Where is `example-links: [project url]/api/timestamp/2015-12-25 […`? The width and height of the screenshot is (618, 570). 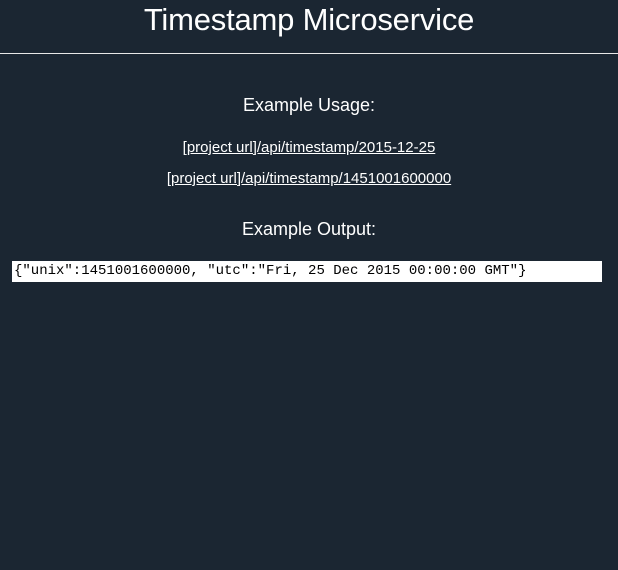 example-links: [project url]/api/timestamp/2015-12-25 [… is located at coordinates (309, 168).